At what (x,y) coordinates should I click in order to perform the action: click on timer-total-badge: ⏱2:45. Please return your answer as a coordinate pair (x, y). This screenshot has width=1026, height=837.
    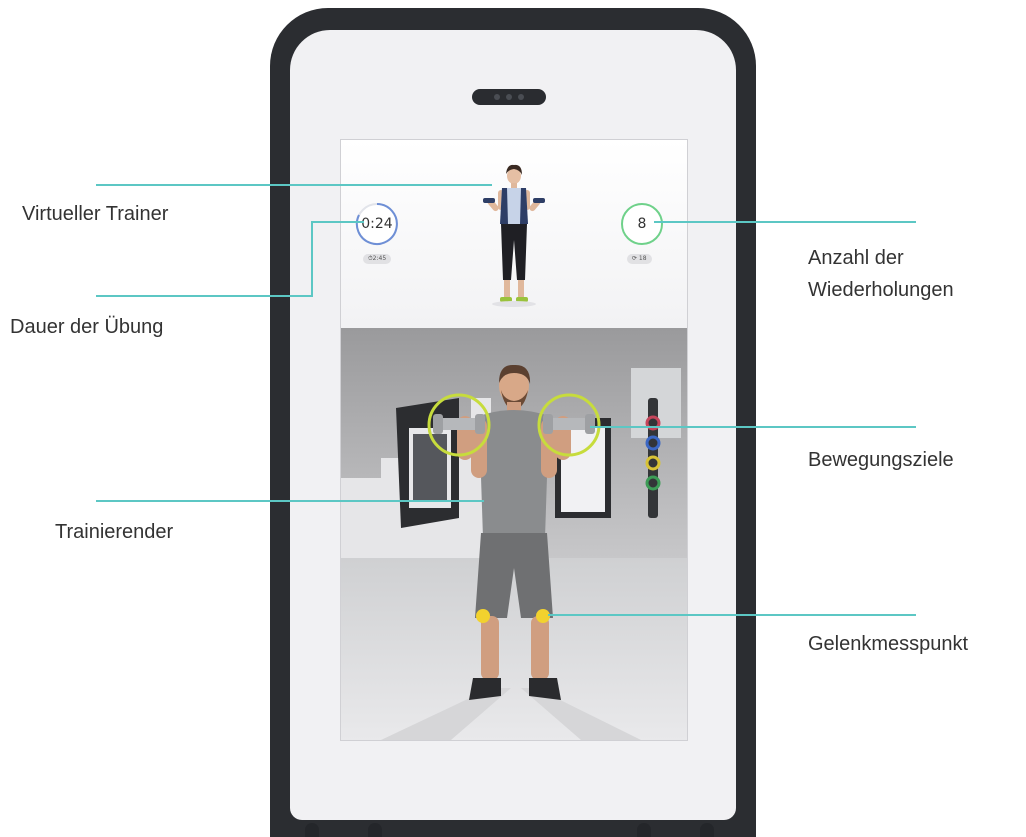
    Looking at the image, I should click on (377, 259).